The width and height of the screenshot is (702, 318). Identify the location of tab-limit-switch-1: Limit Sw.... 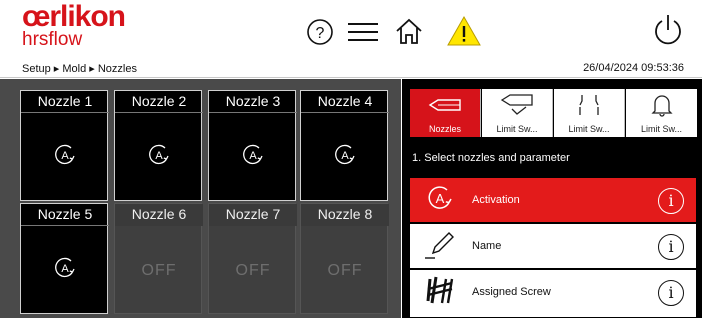
(517, 113).